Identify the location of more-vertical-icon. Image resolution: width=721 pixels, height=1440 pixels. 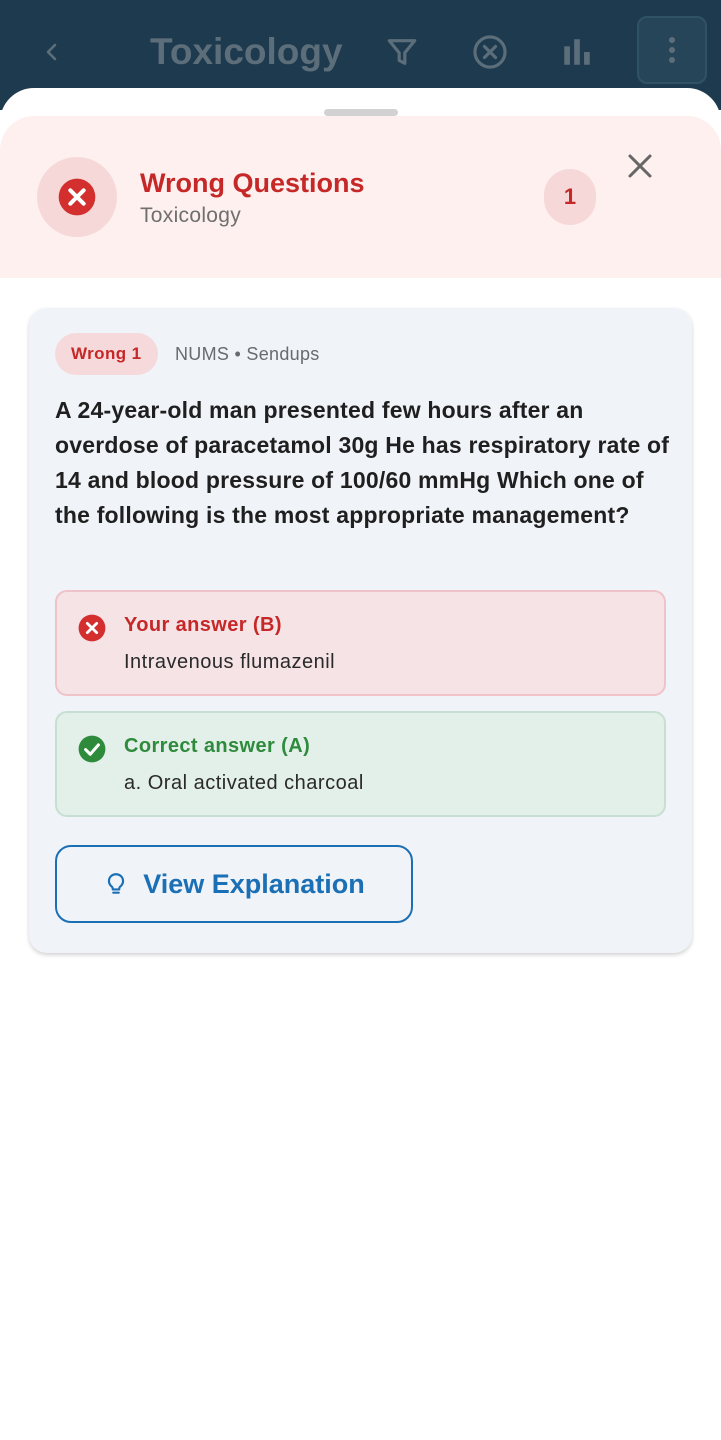
(672, 50).